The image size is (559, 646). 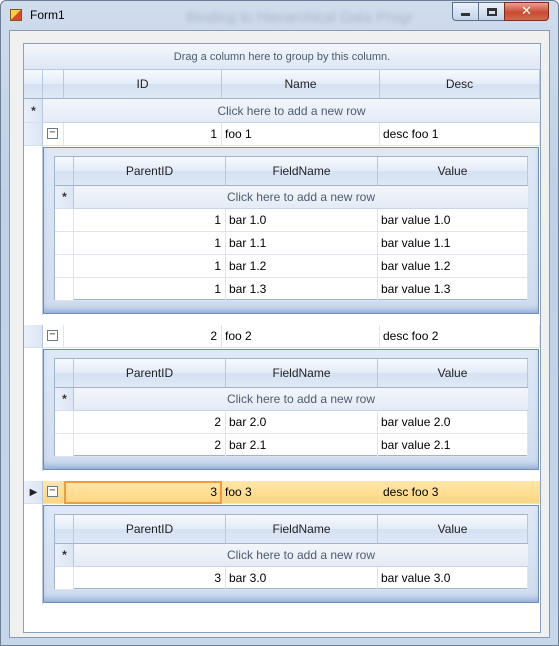 I want to click on cell-desc: desc foo 1, so click(x=460, y=134).